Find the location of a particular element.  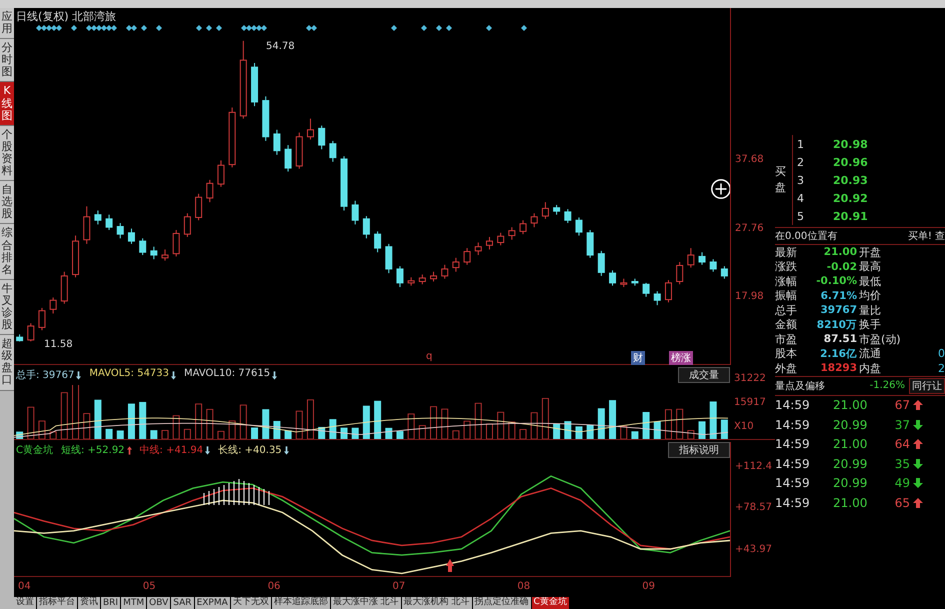

volume-button: 成交量 is located at coordinates (704, 375).